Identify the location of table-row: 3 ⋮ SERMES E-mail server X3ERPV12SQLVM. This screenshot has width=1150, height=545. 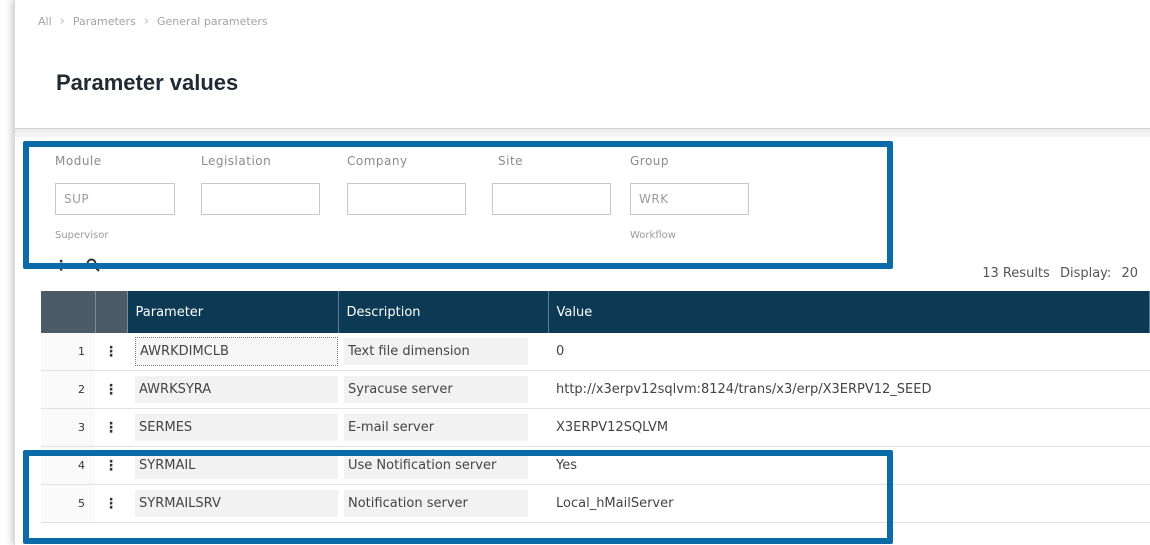
(595, 427).